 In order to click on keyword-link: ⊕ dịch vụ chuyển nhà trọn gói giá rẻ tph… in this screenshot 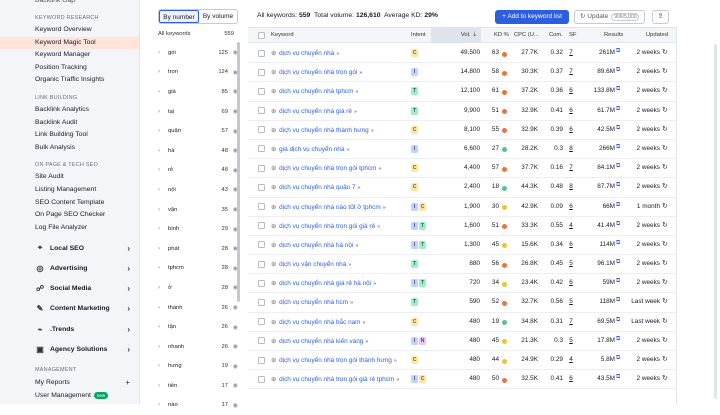, I will do `click(335, 379)`.